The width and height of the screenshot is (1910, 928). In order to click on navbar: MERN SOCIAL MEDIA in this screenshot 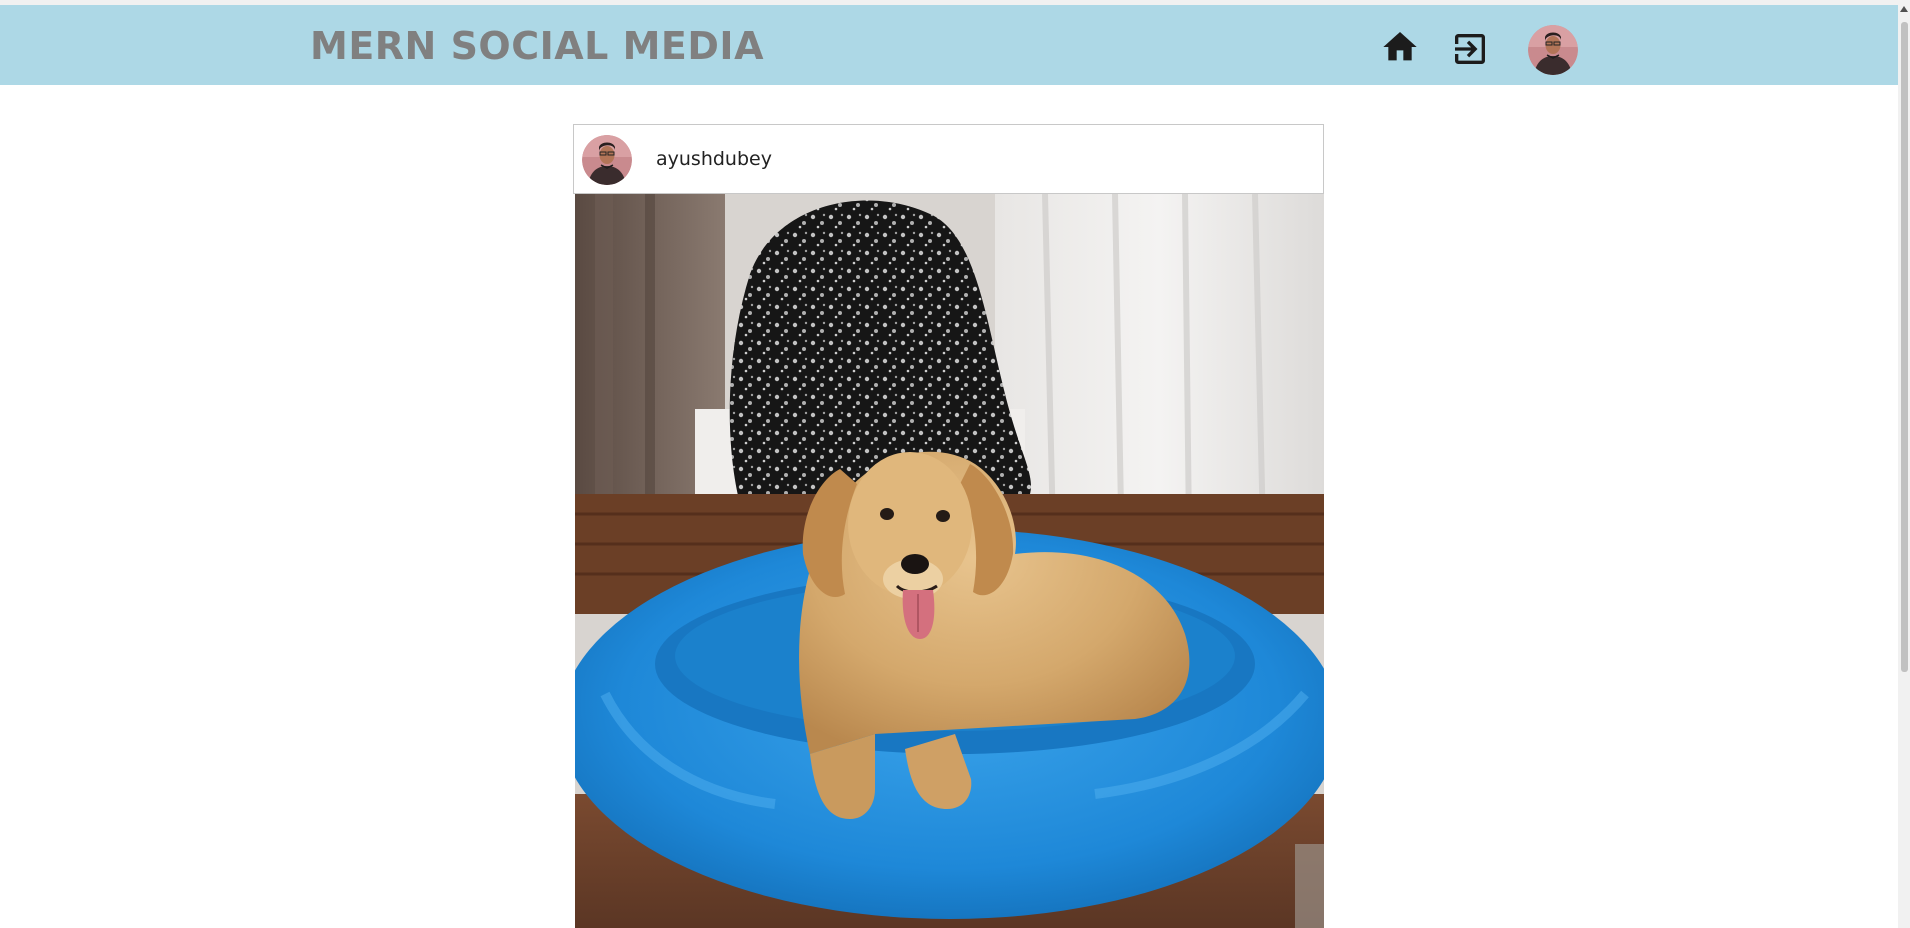, I will do `click(949, 45)`.